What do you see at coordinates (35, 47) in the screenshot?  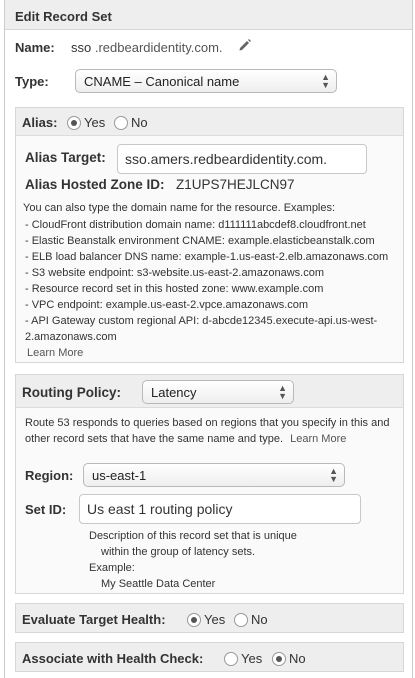 I see `name-label: Name:` at bounding box center [35, 47].